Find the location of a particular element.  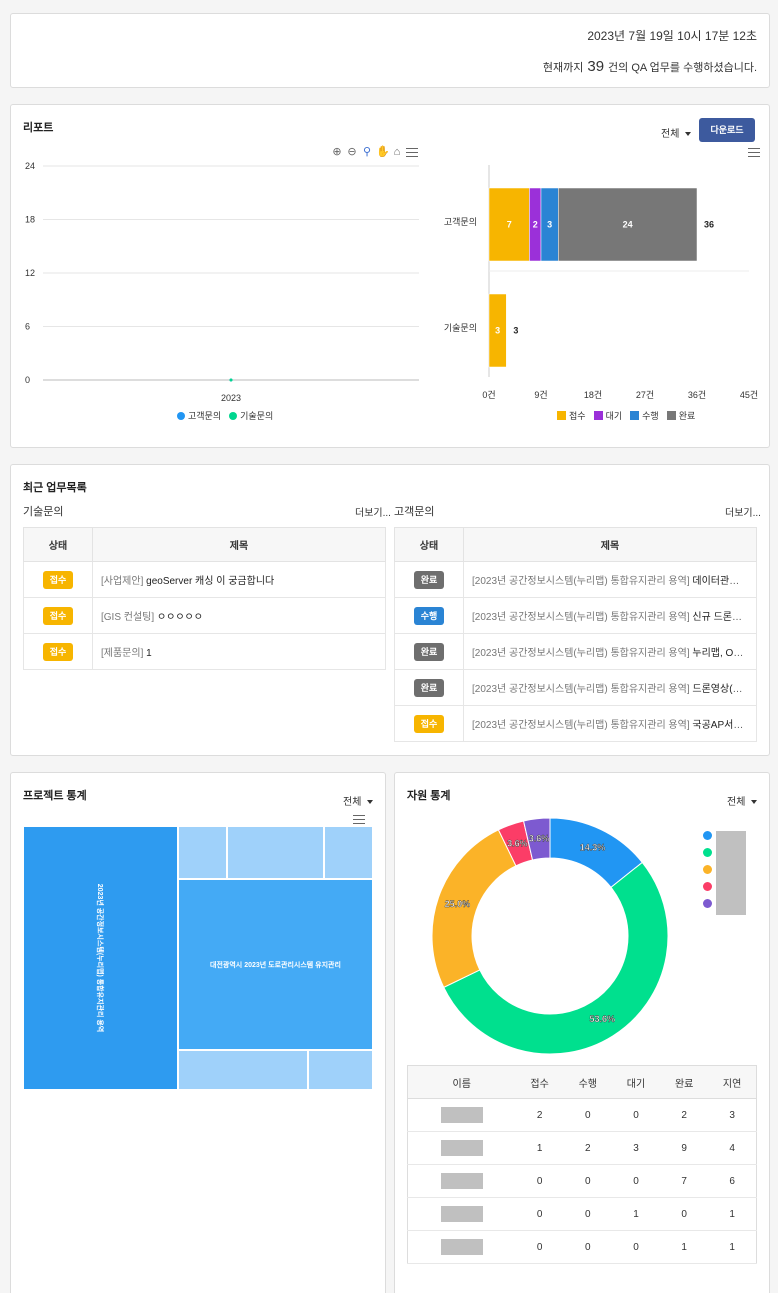

staff-filter-select: 전체 is located at coordinates (742, 800).